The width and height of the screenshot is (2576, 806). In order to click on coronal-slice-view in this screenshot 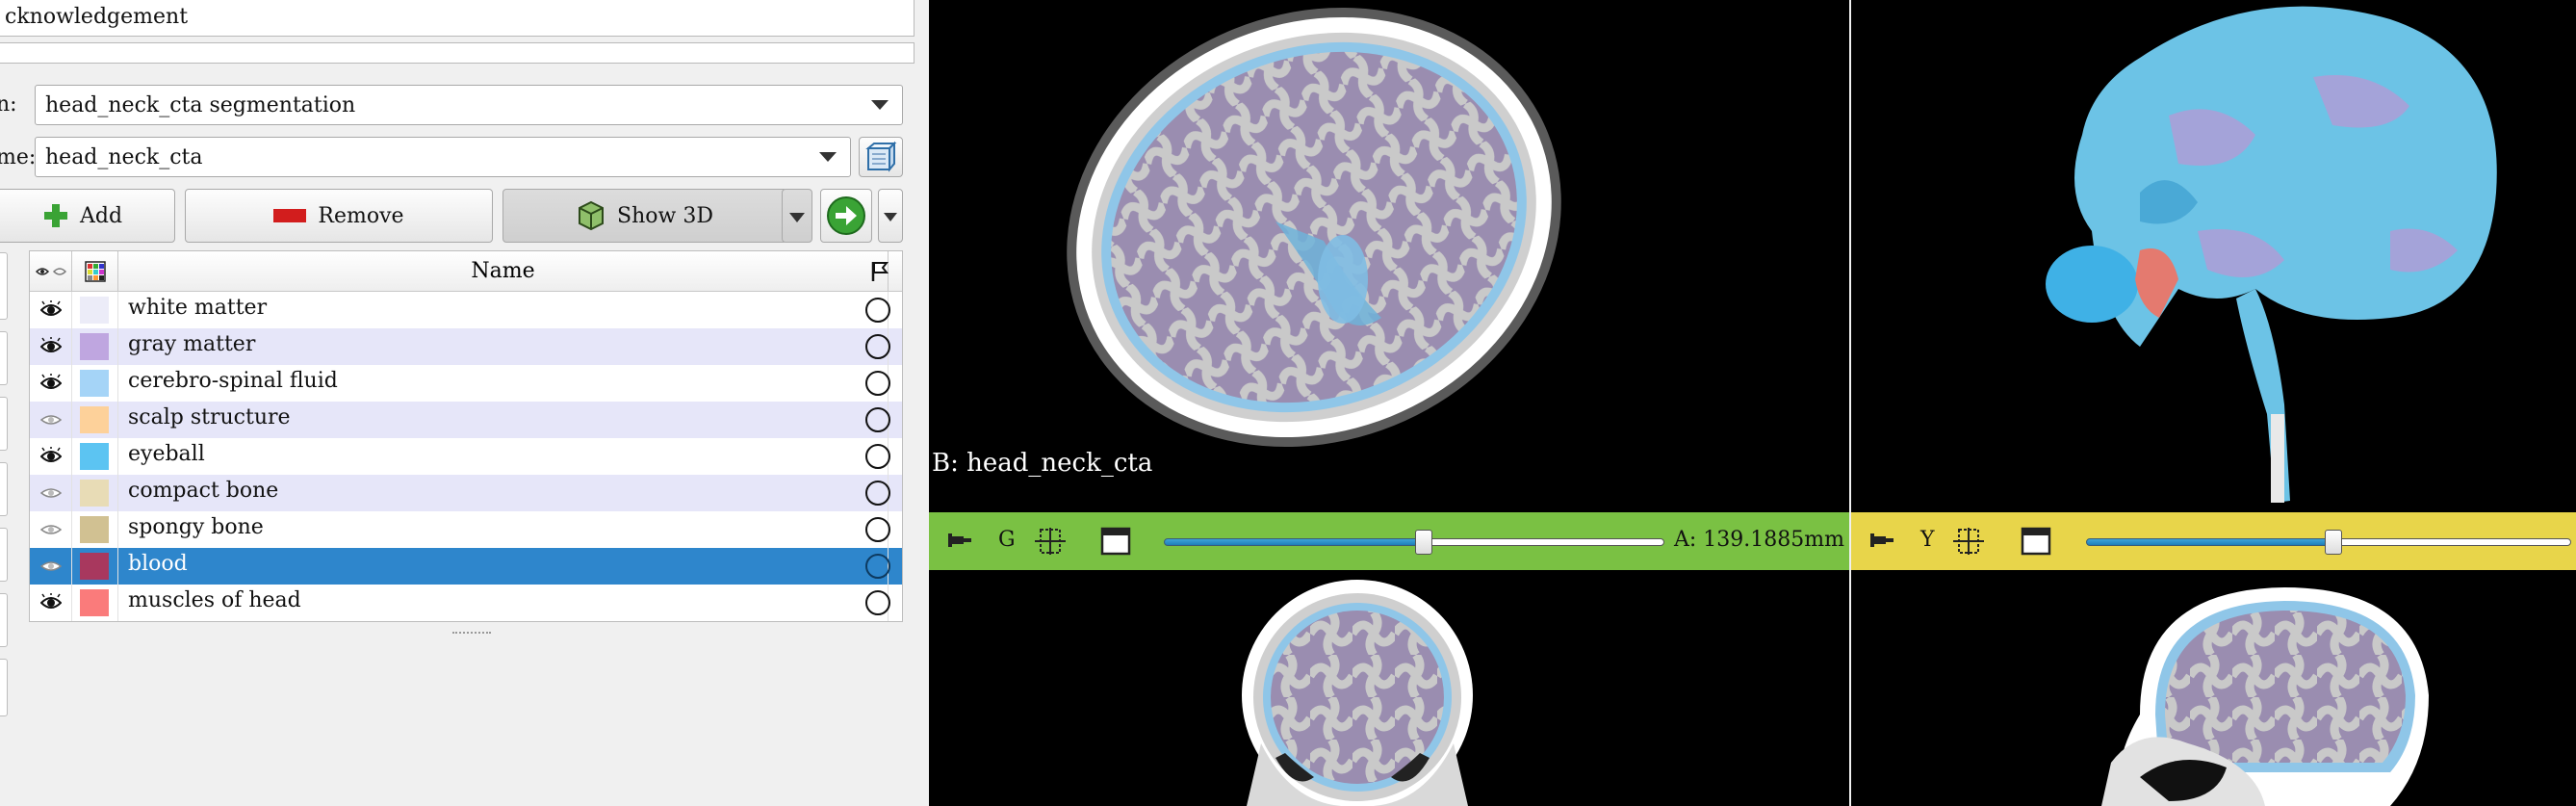, I will do `click(1389, 688)`.